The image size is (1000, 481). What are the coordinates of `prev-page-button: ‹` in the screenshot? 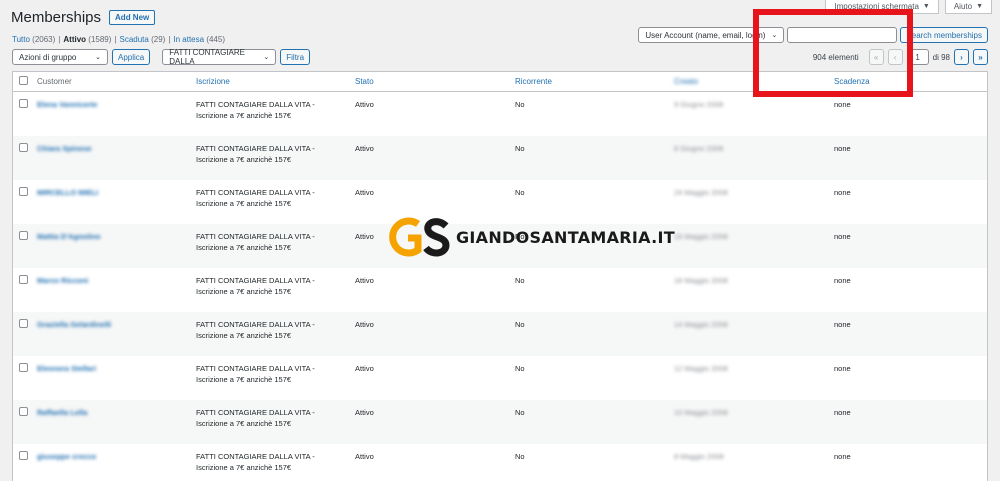 It's located at (895, 57).